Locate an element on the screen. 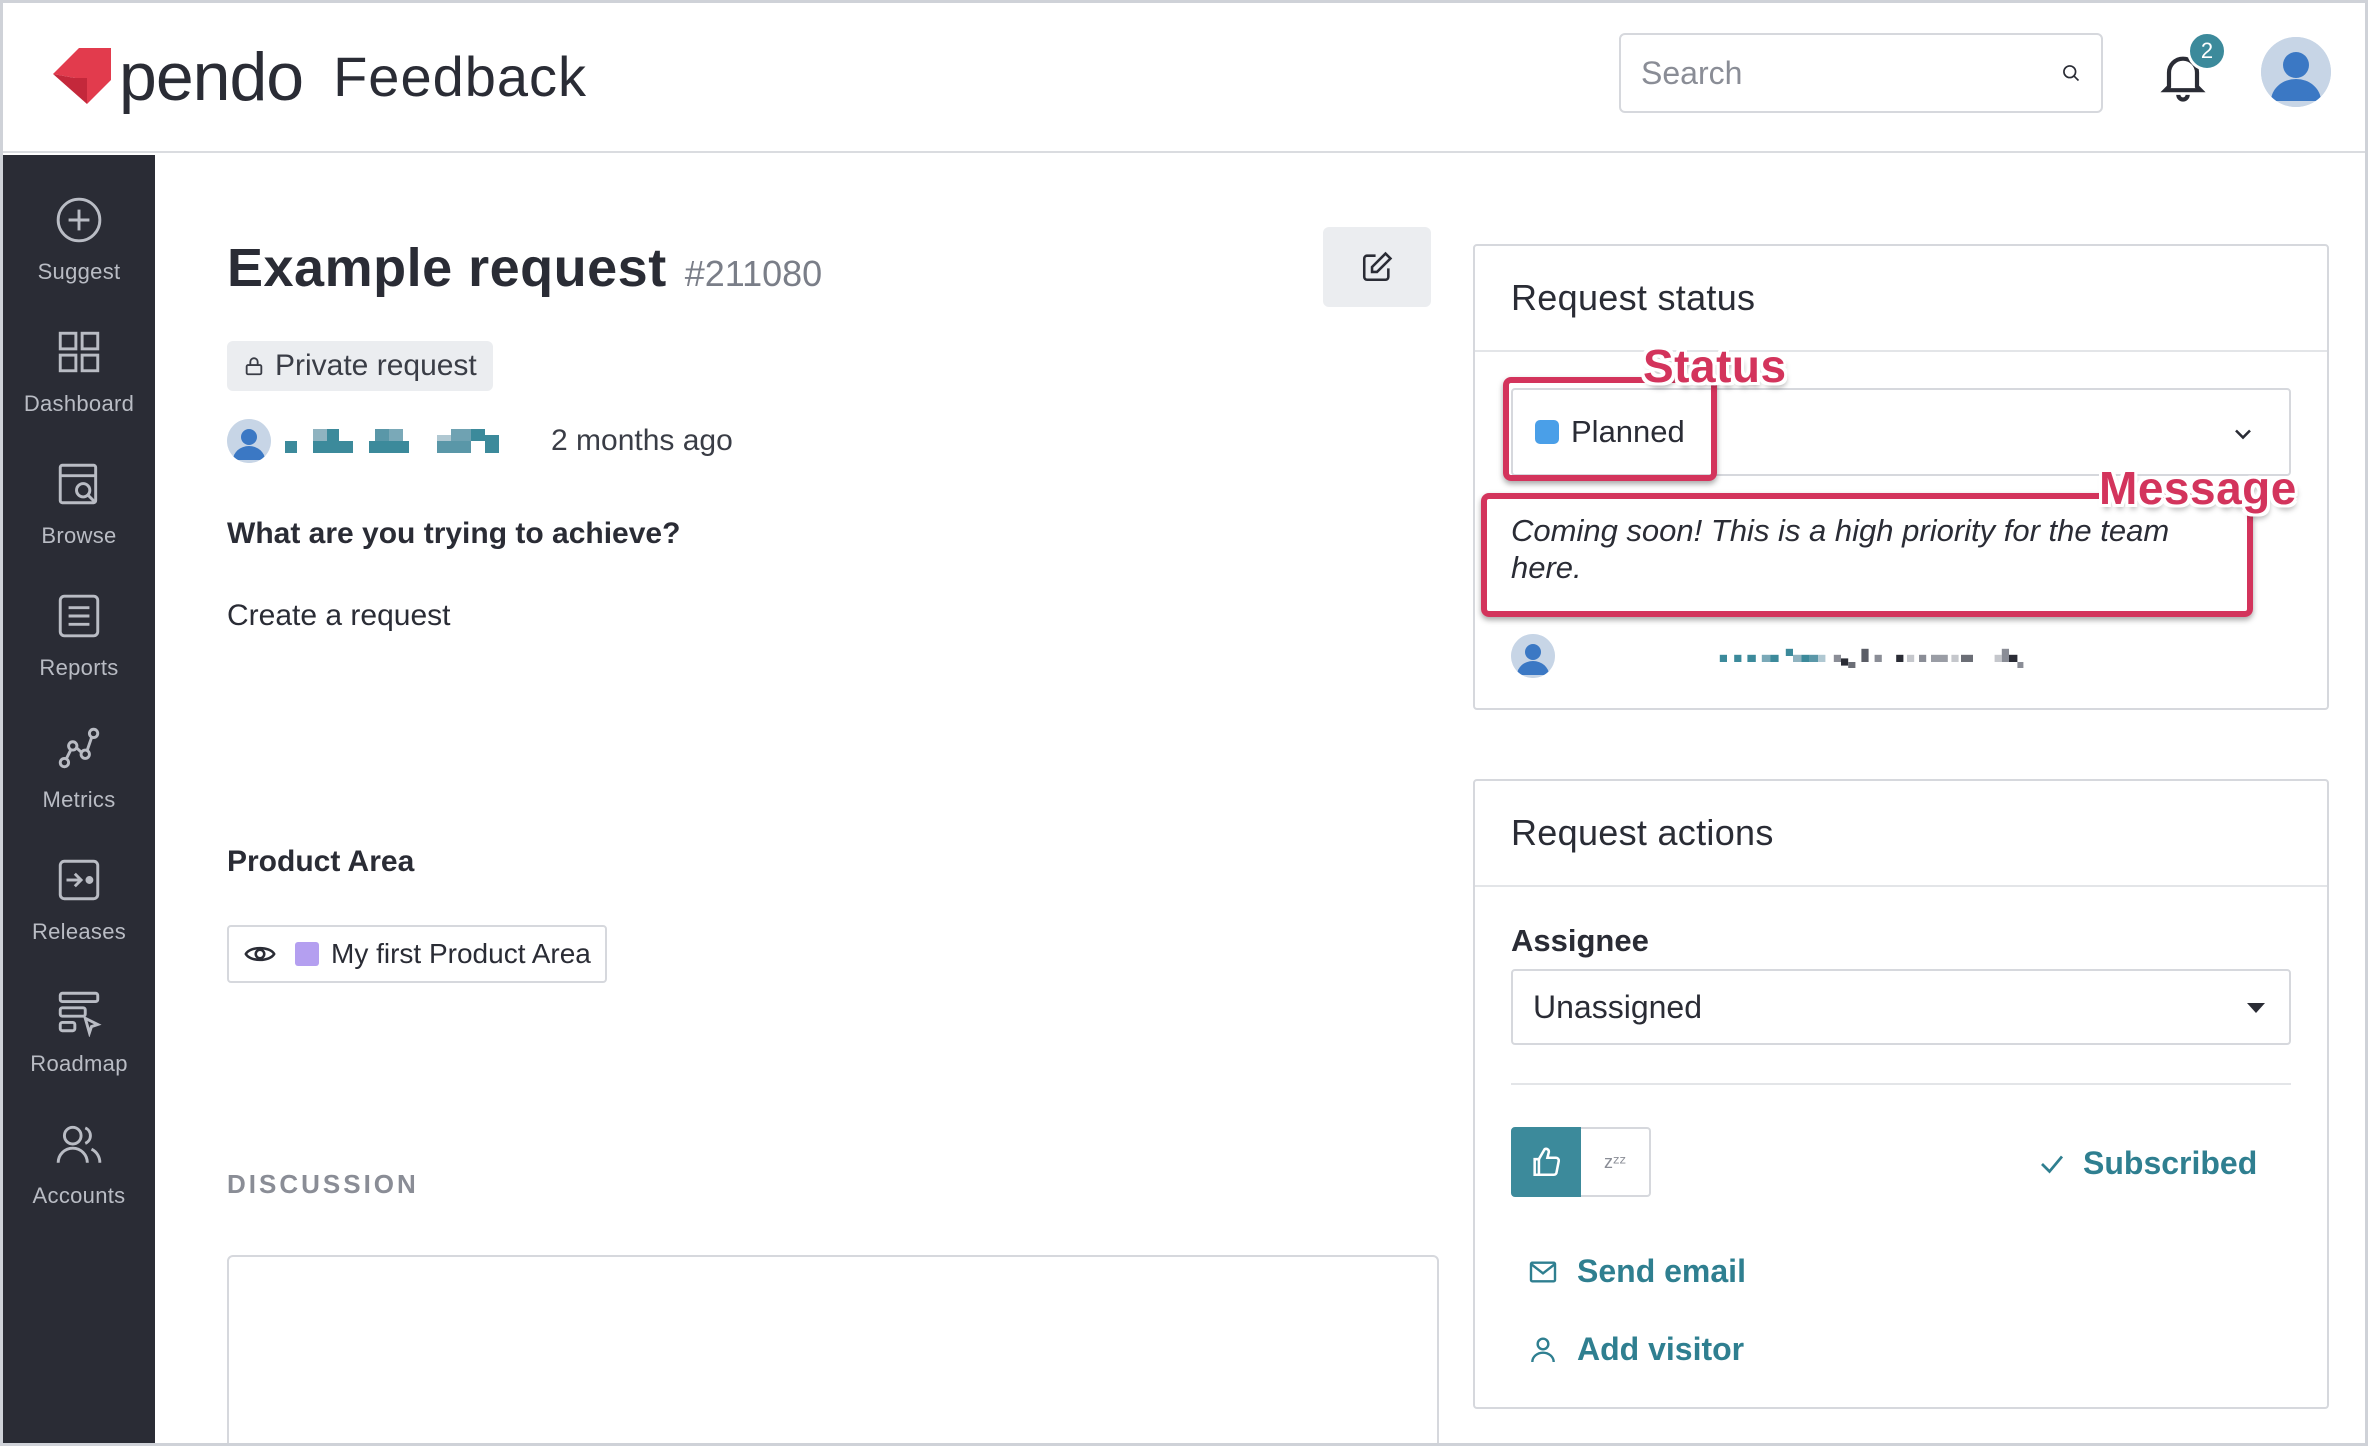 The width and height of the screenshot is (2368, 1446). send-email-label: Send email is located at coordinates (1661, 1271).